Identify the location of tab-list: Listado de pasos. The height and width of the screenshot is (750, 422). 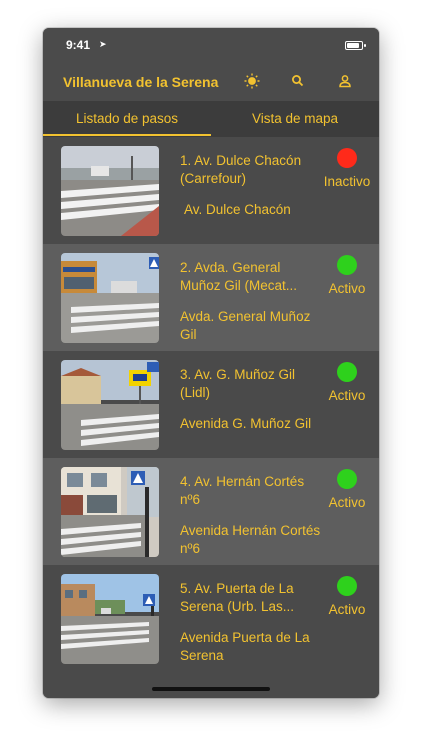
(127, 119).